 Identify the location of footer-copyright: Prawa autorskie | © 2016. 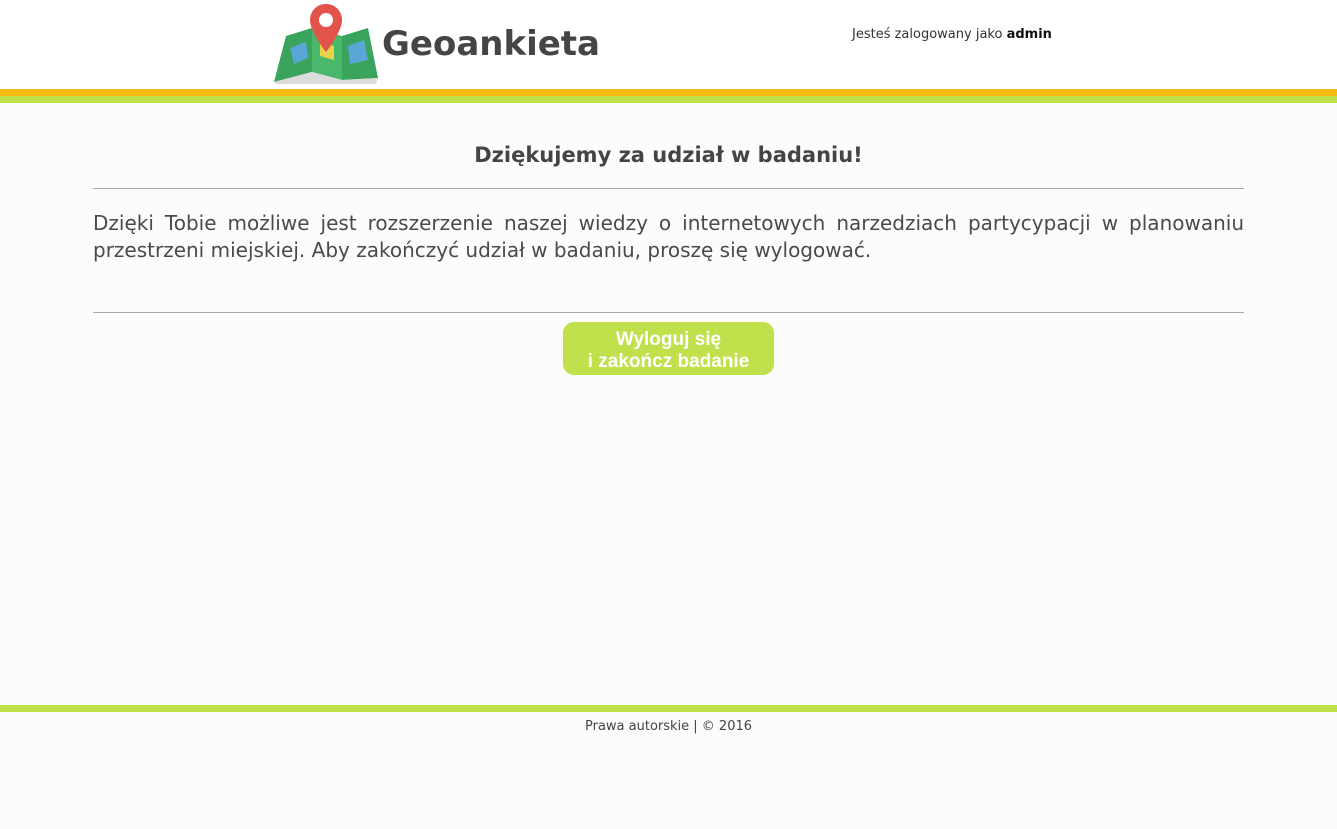
(668, 726).